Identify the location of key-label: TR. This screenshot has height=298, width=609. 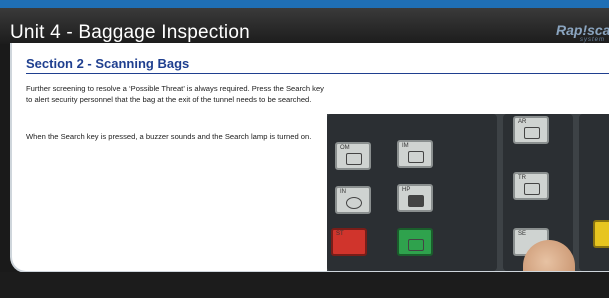
(522, 178).